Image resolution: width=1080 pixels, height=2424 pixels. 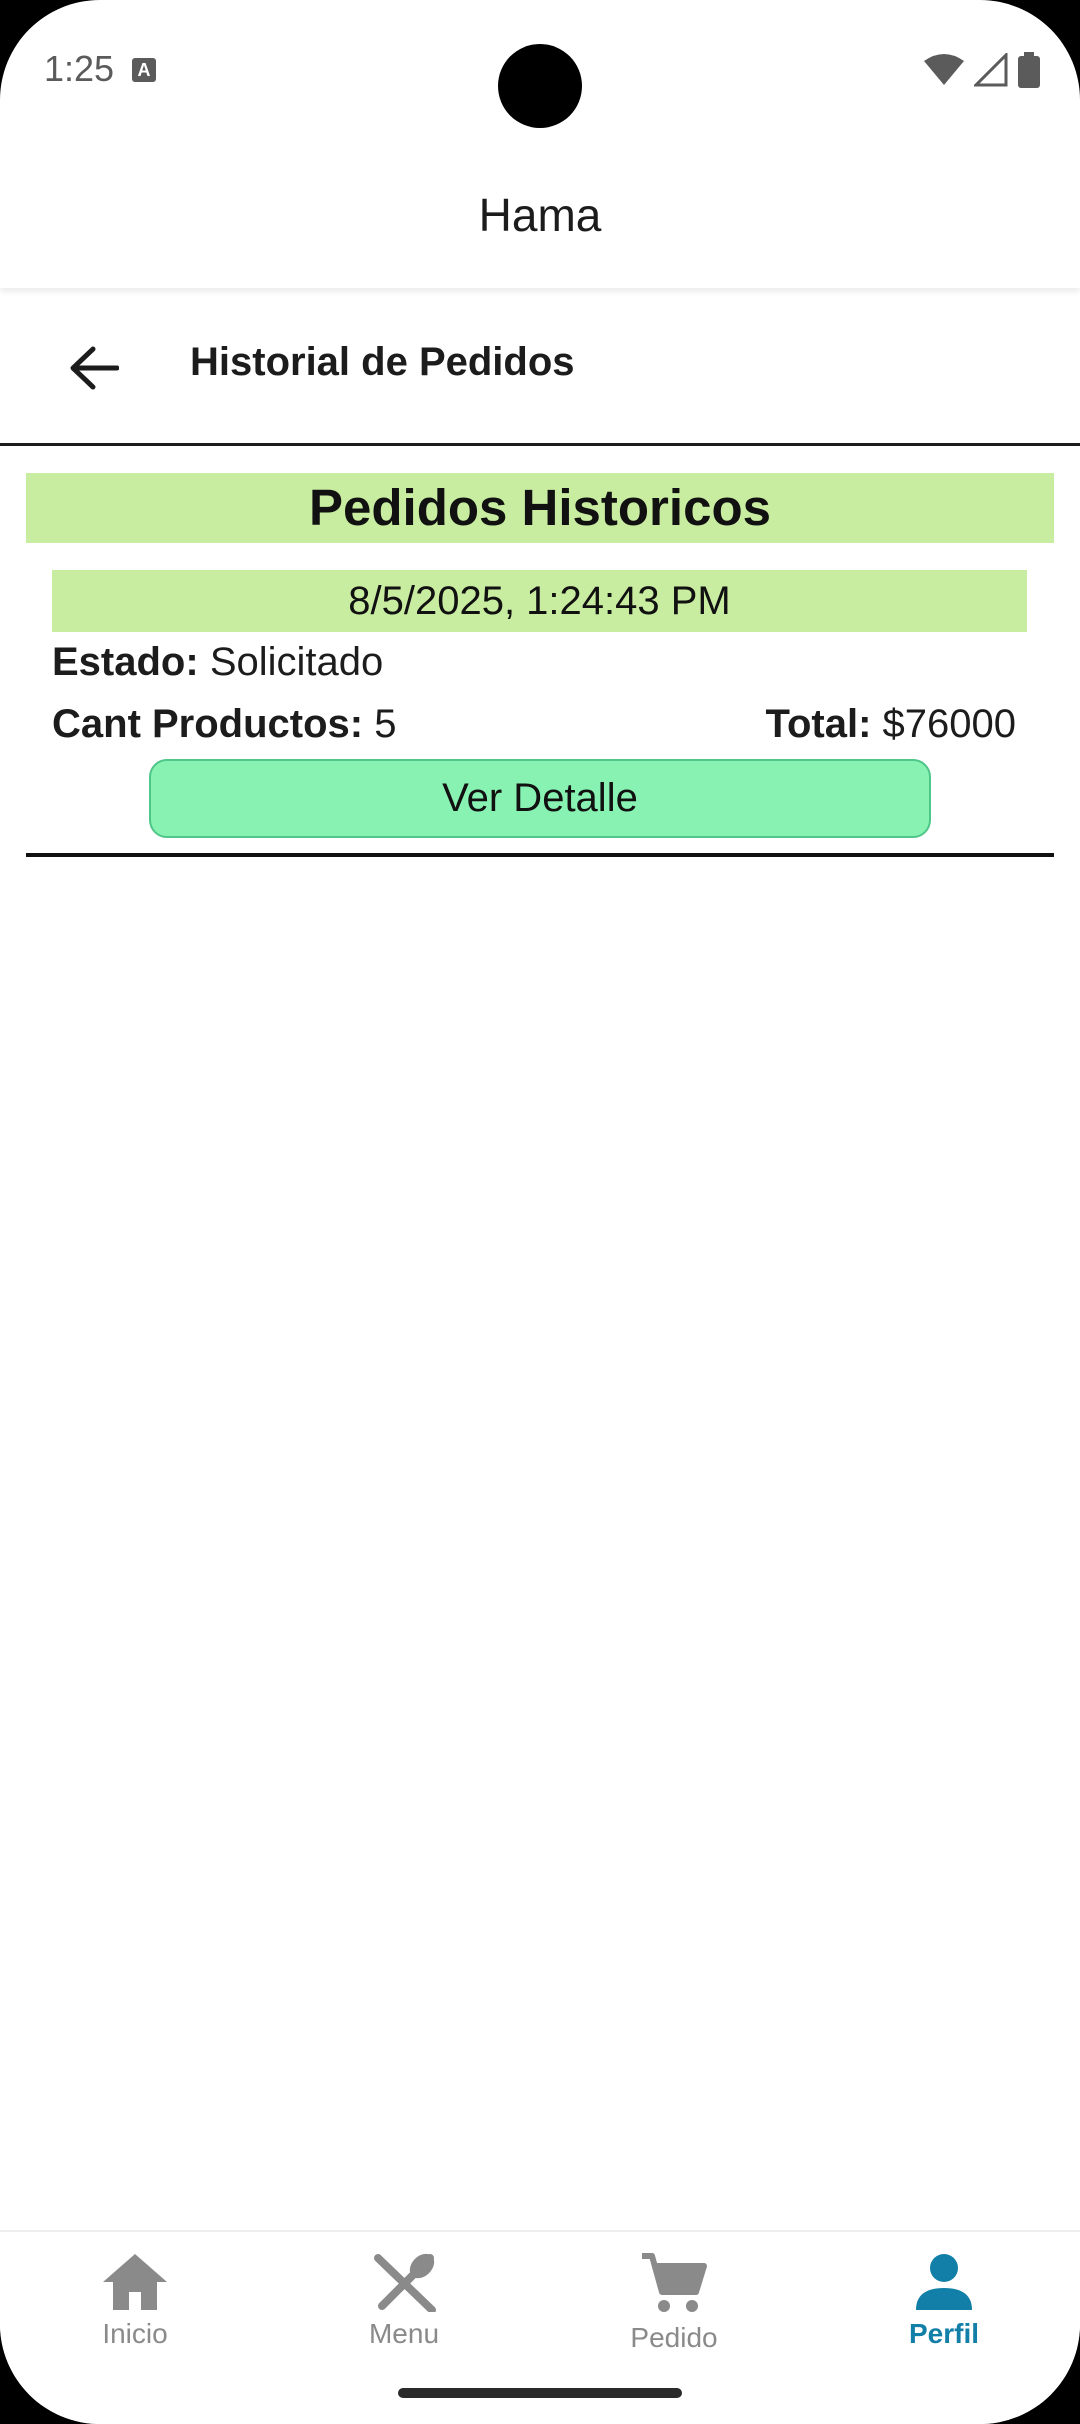 What do you see at coordinates (135, 2333) in the screenshot?
I see `nav-label-inicio: Inicio` at bounding box center [135, 2333].